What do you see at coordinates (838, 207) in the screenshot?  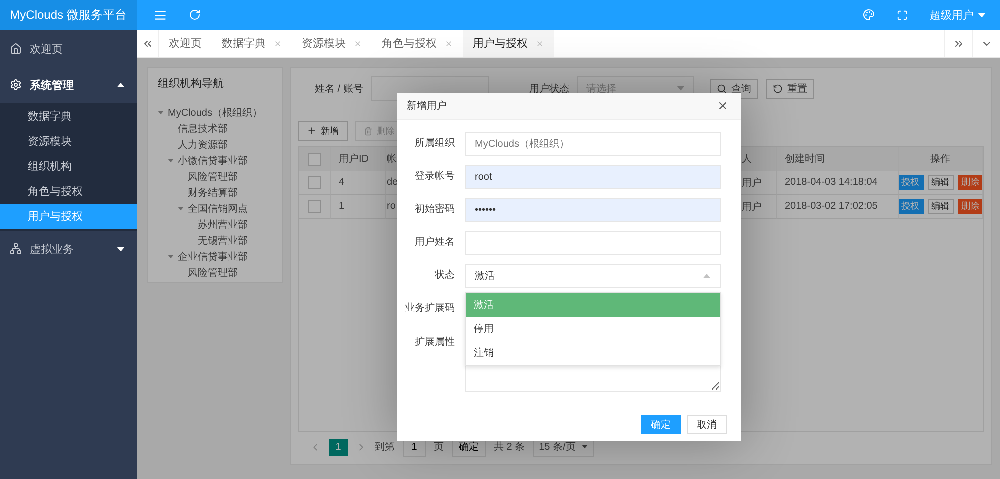 I see `table-cell: 2018-03-02 17:02:05` at bounding box center [838, 207].